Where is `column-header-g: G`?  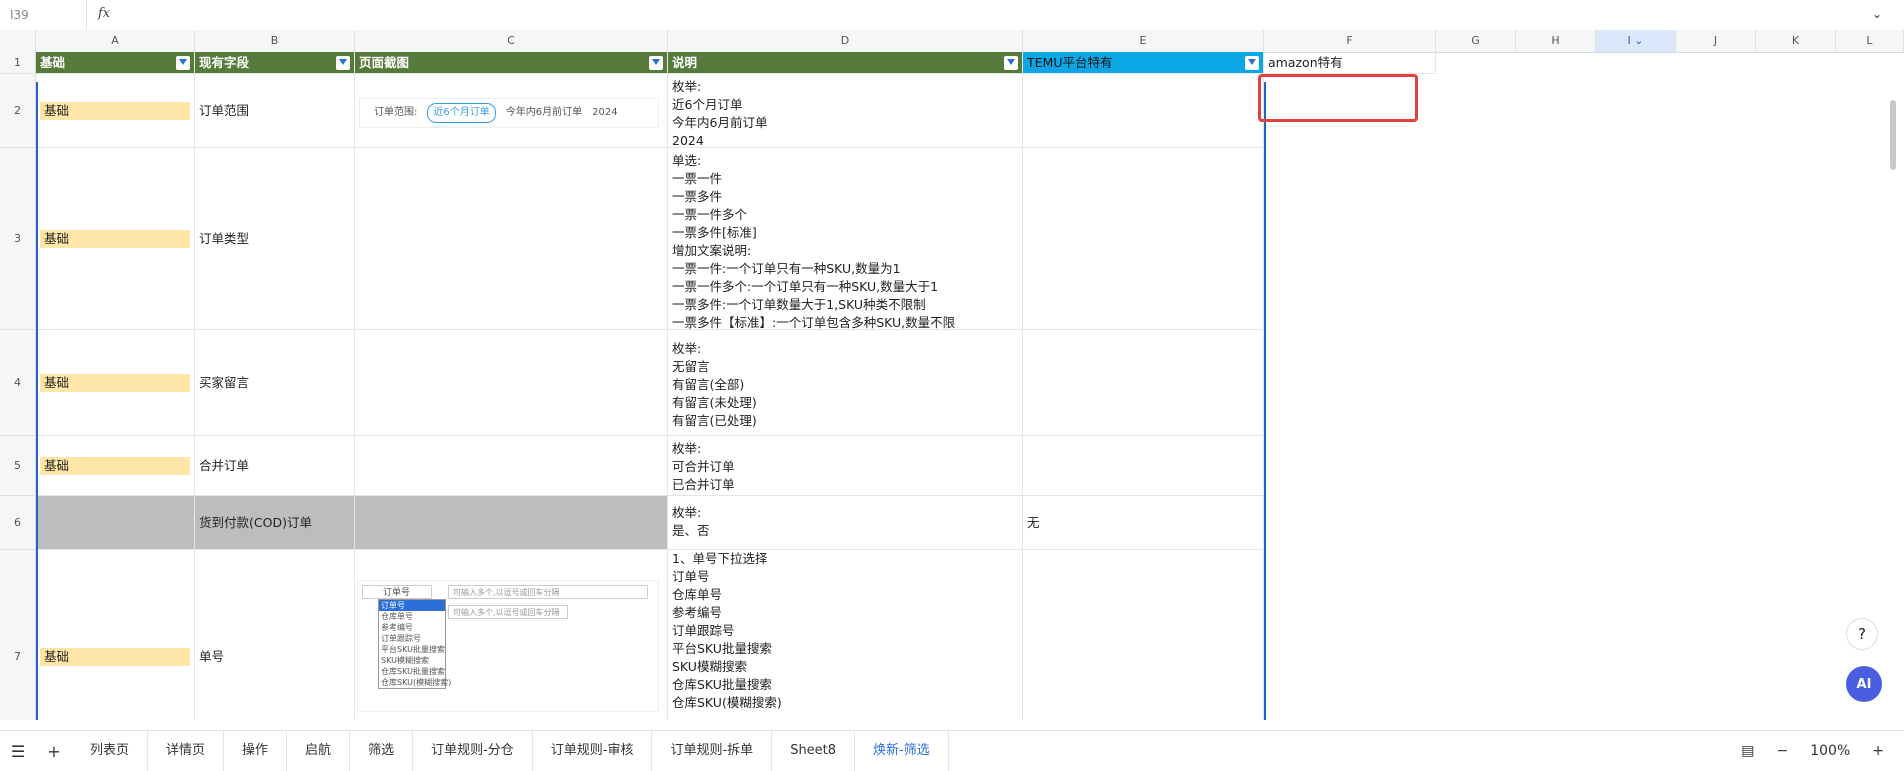
column-header-g: G is located at coordinates (1476, 41).